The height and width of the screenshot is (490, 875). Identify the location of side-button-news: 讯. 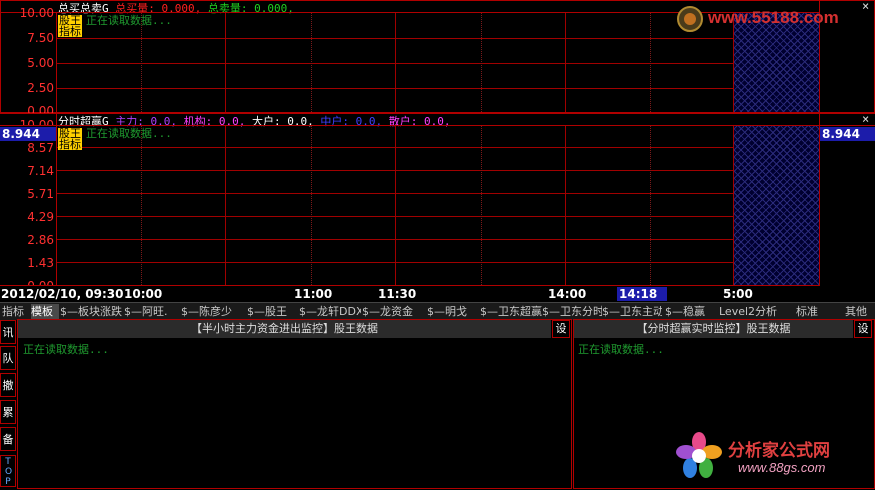
(8, 332).